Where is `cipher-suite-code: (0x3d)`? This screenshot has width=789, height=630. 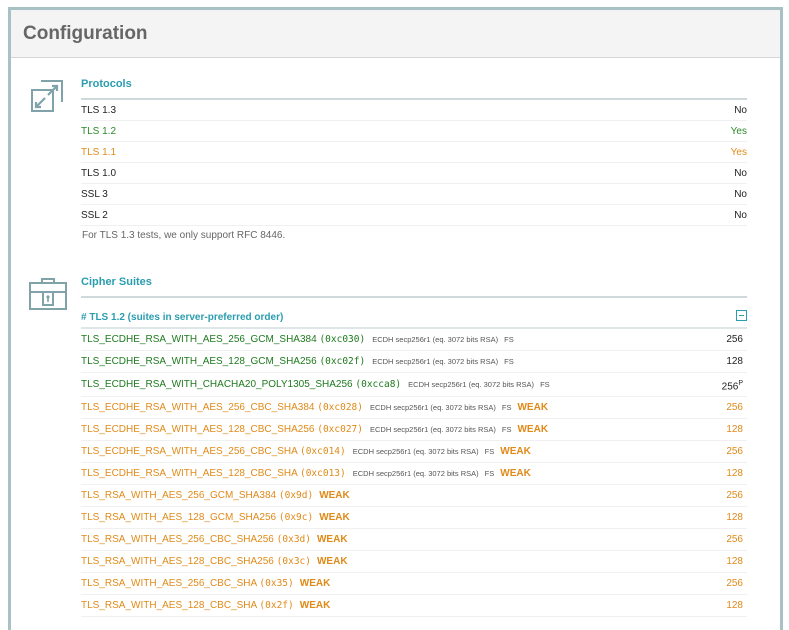
cipher-suite-code: (0x3d) is located at coordinates (293, 539).